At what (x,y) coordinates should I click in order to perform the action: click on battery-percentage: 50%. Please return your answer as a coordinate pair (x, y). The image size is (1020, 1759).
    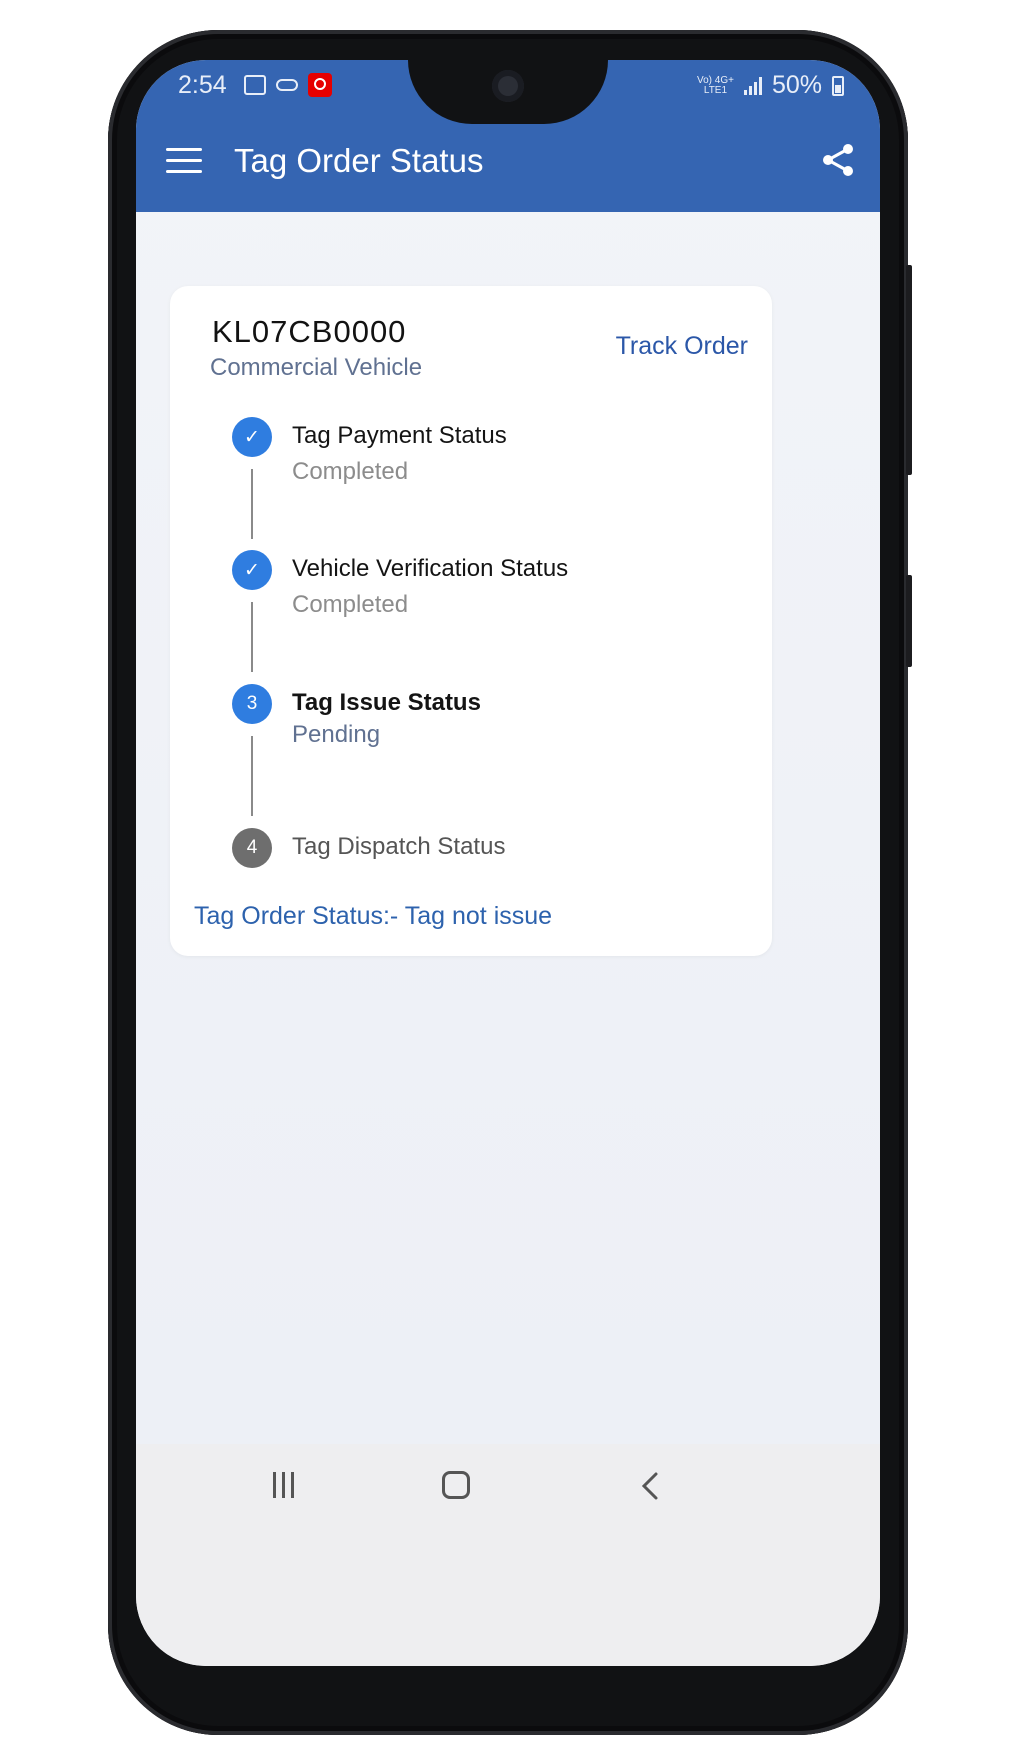
    Looking at the image, I should click on (796, 85).